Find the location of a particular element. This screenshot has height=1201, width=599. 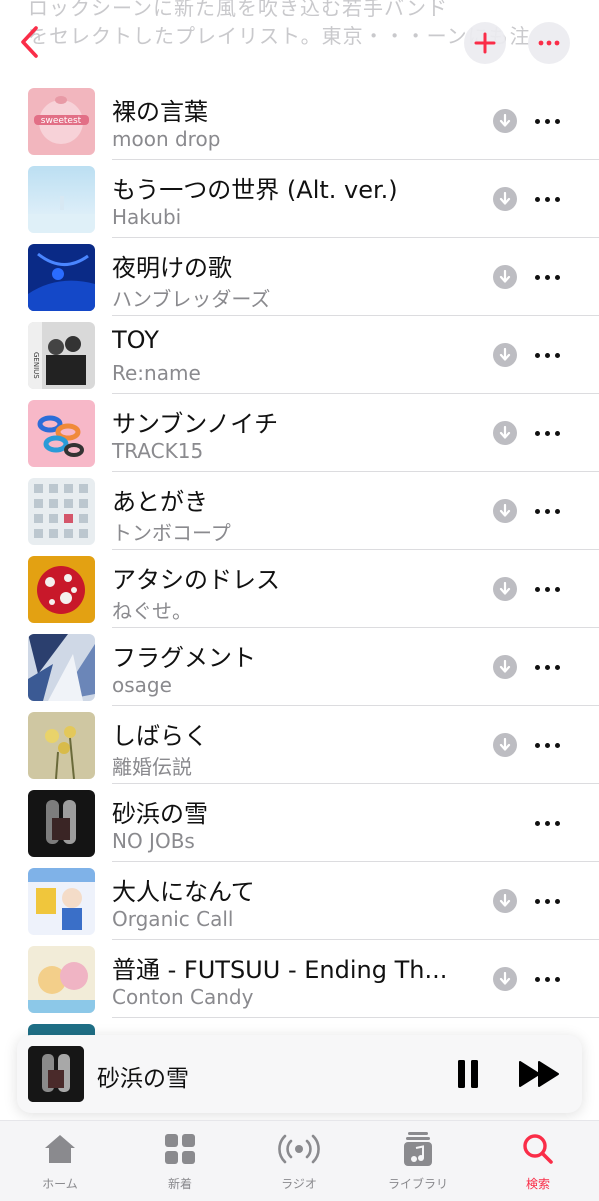

home-icon is located at coordinates (60, 1149).